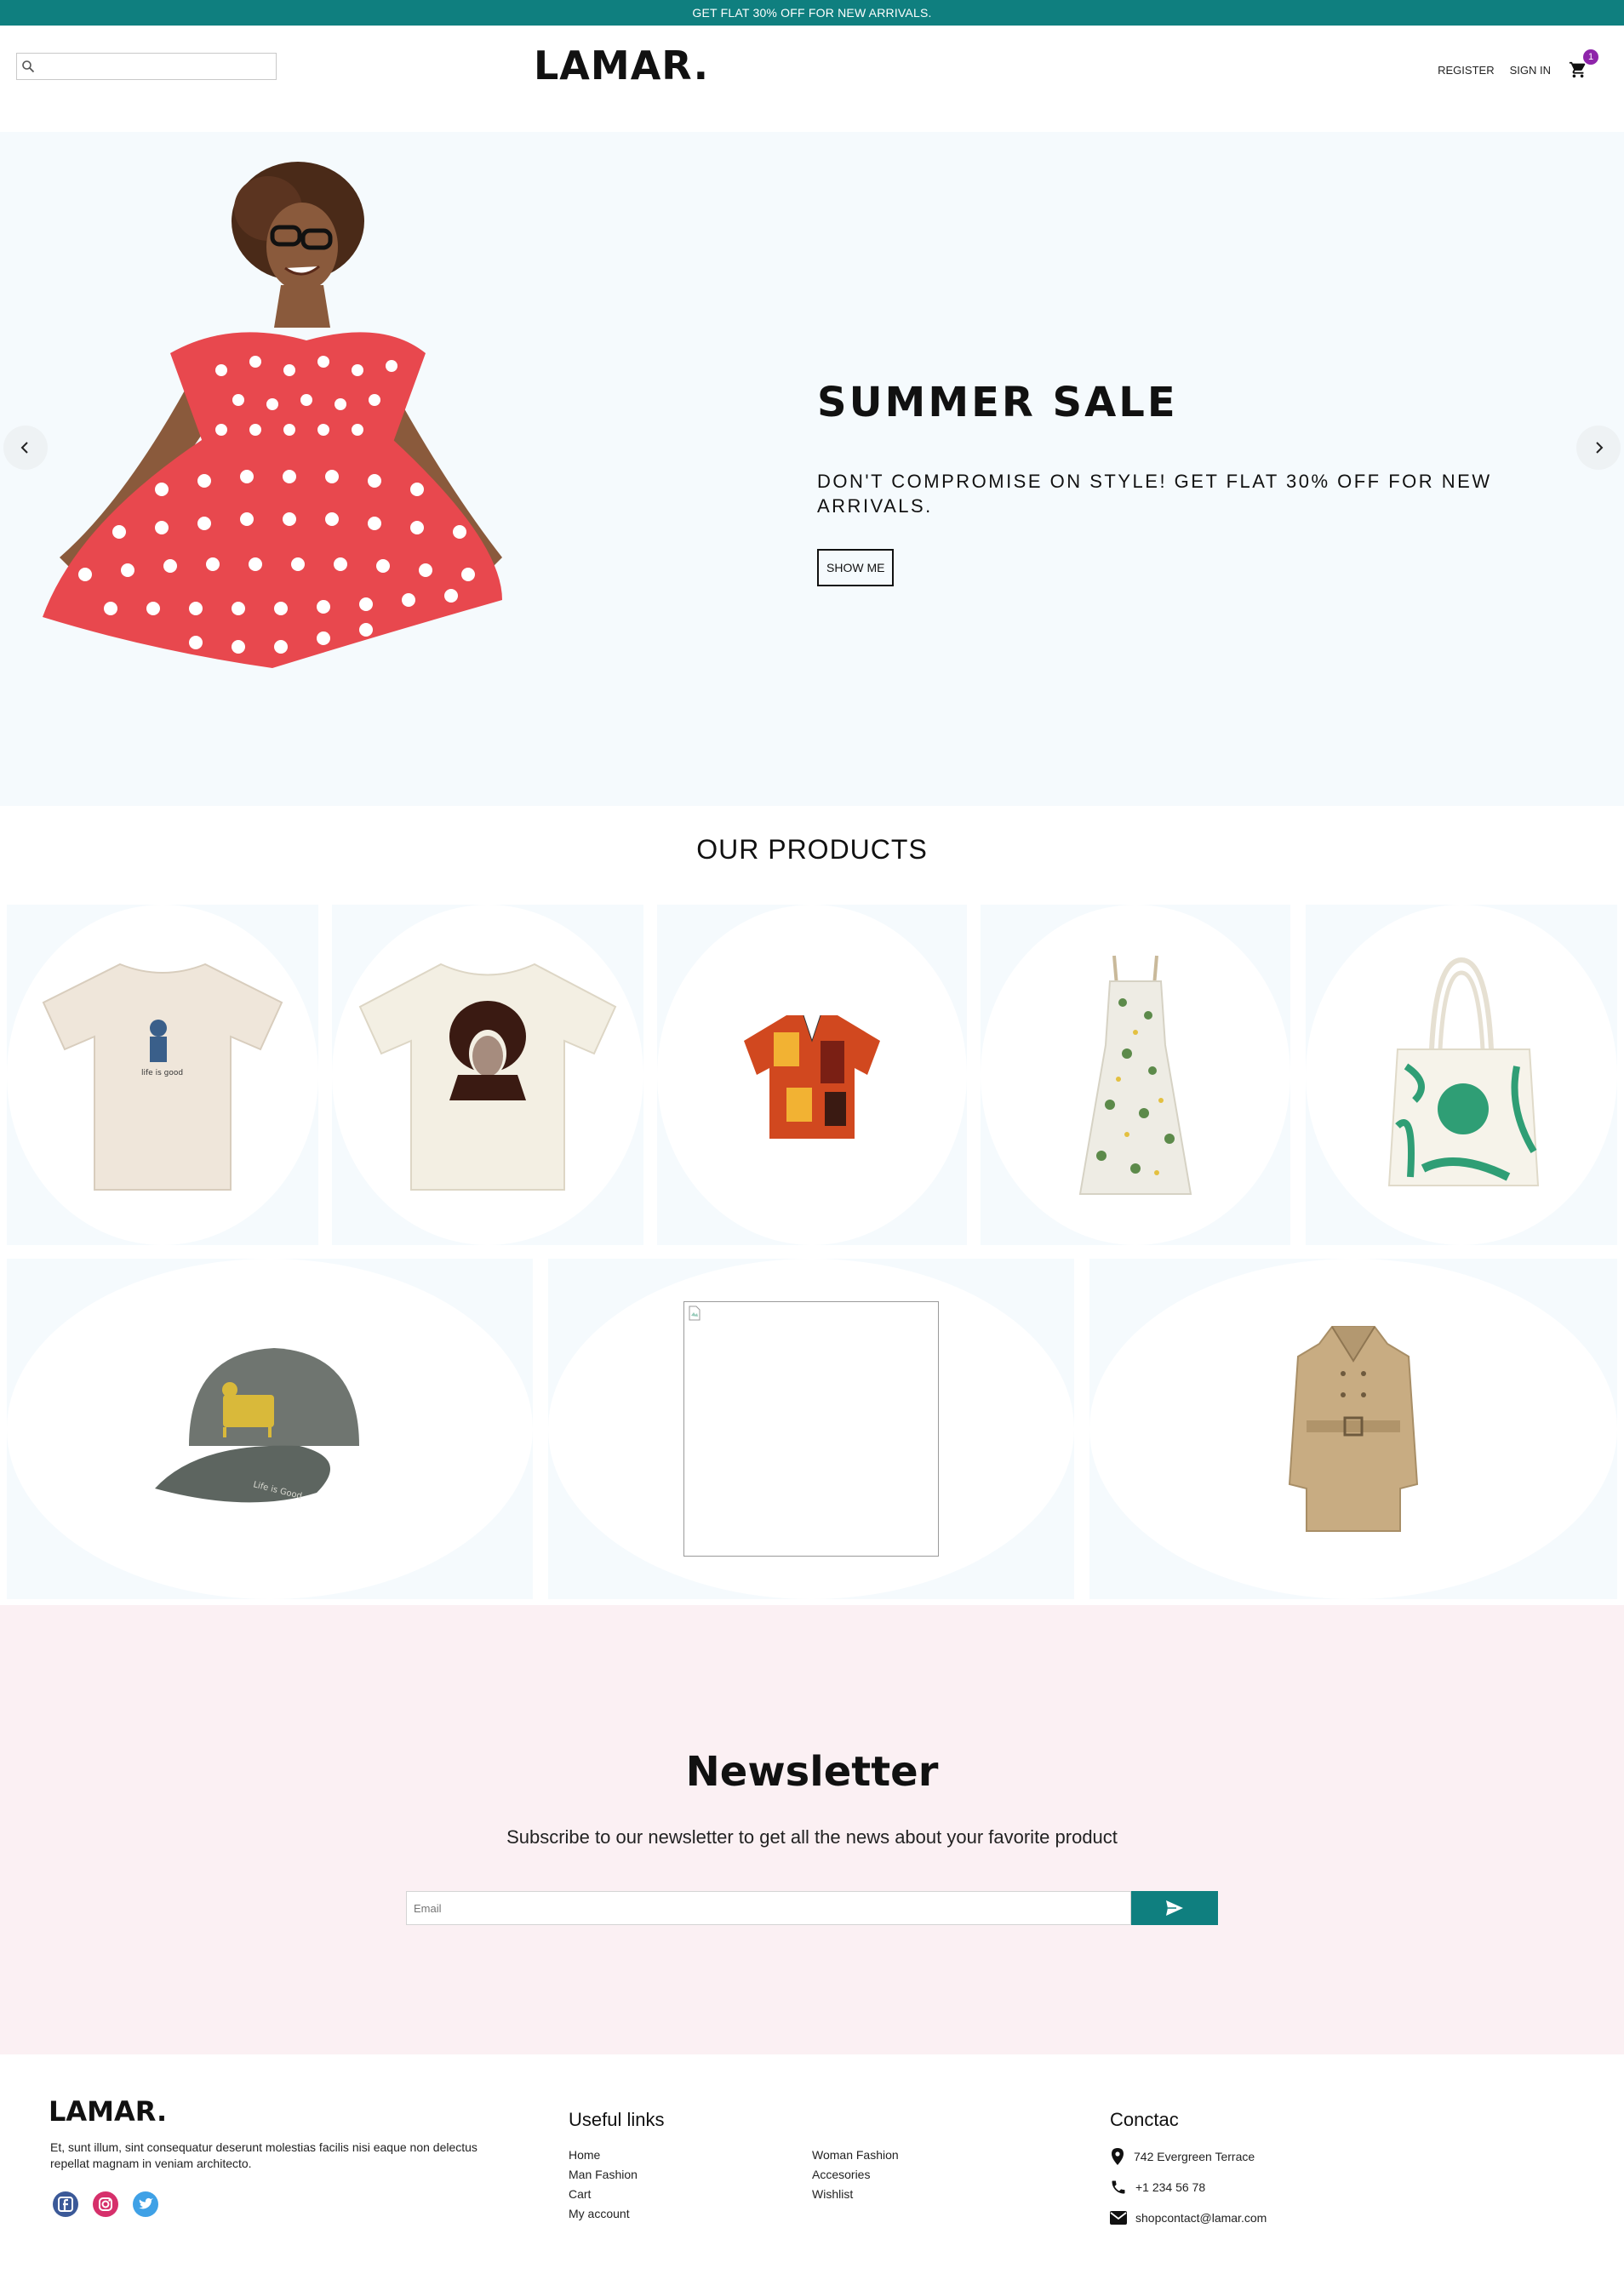 The height and width of the screenshot is (2274, 1624). Describe the element at coordinates (28, 66) in the screenshot. I see `search-icon` at that location.